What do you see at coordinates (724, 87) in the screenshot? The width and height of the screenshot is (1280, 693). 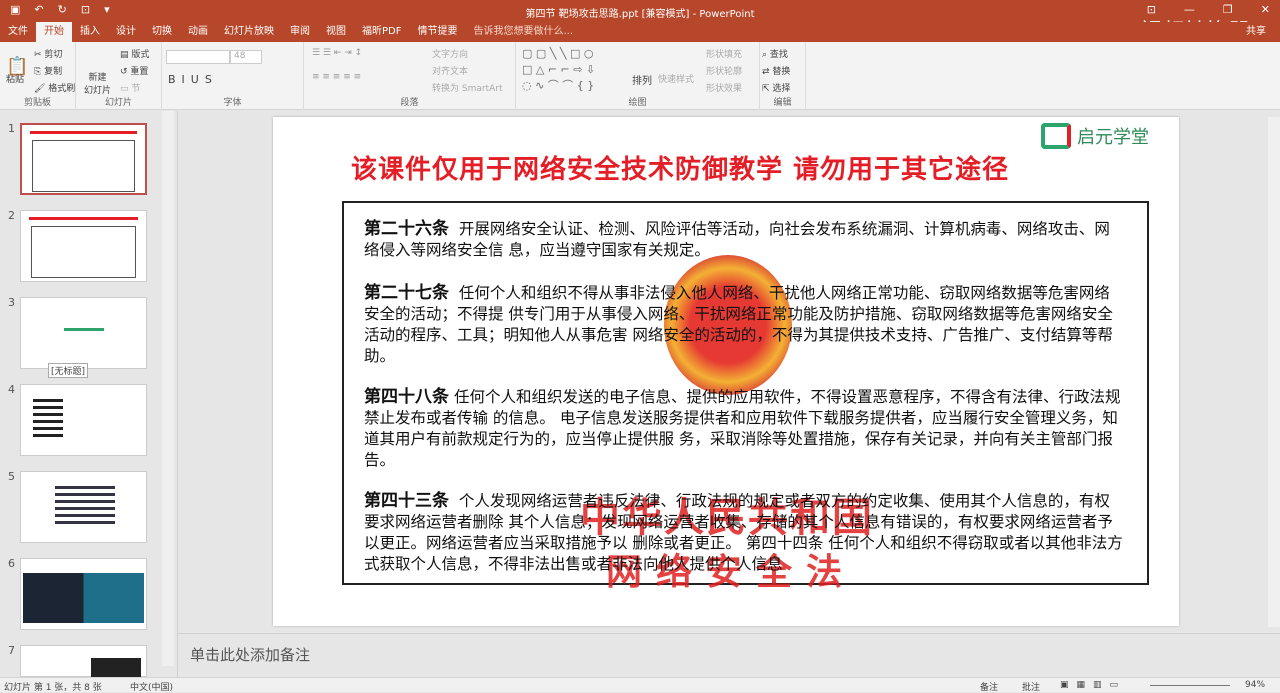 I see `shape-effects-button: 形状效果` at bounding box center [724, 87].